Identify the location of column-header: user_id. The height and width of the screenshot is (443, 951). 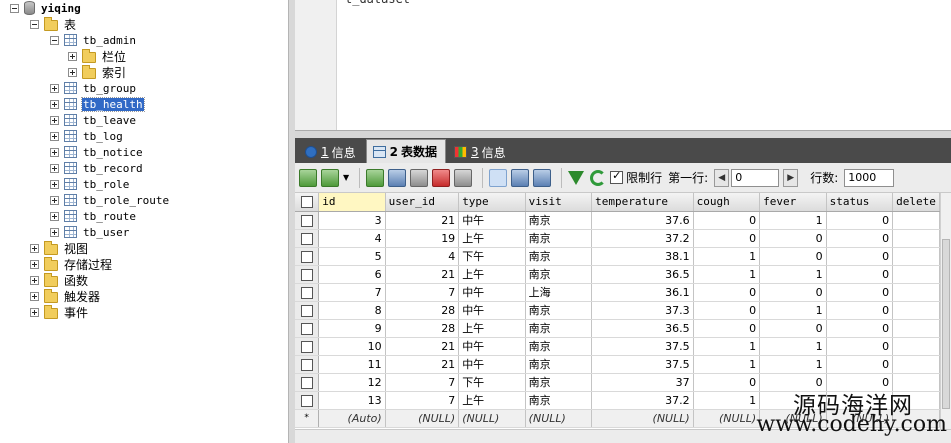
(422, 202).